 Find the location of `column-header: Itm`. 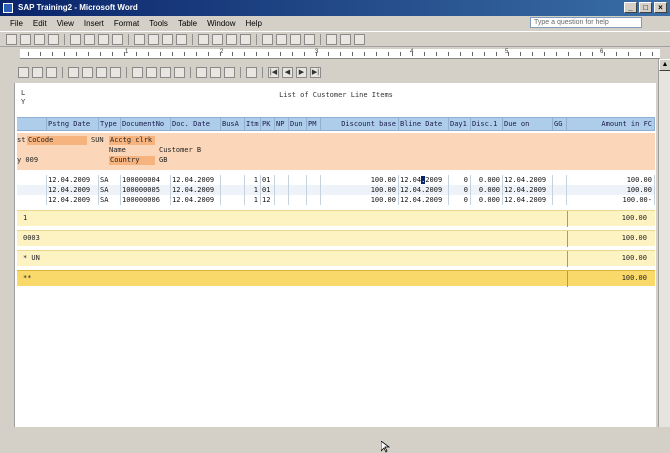

column-header: Itm is located at coordinates (253, 124).